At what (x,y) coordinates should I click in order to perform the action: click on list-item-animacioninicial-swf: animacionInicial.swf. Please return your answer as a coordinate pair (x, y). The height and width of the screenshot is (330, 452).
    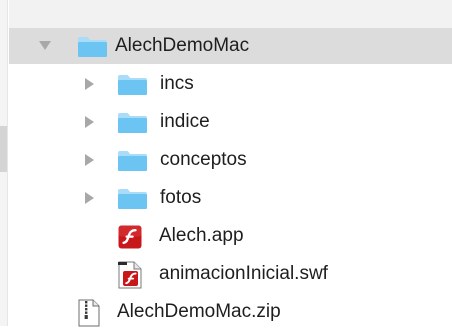
    Looking at the image, I should click on (230, 274).